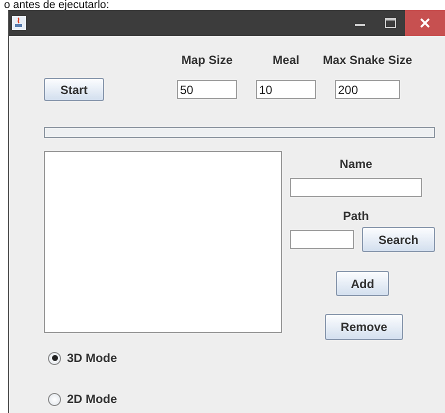 Image resolution: width=445 pixels, height=413 pixels. I want to click on name-field, so click(356, 187).